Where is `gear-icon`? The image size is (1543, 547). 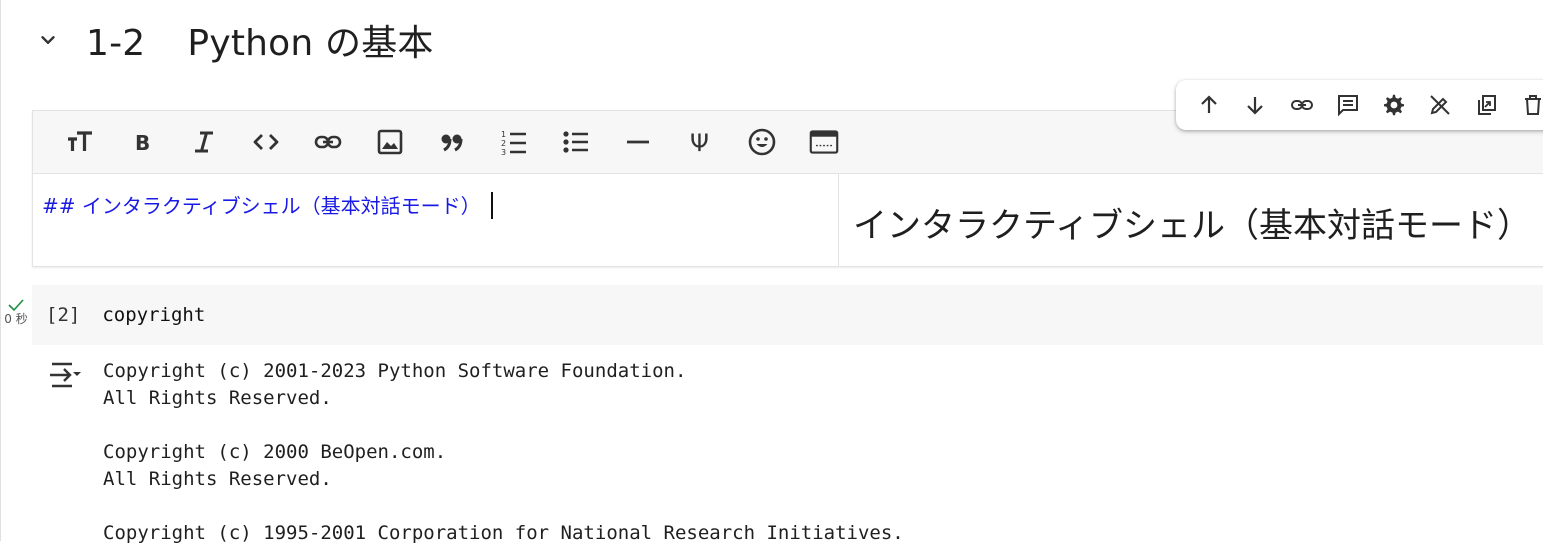 gear-icon is located at coordinates (1394, 105).